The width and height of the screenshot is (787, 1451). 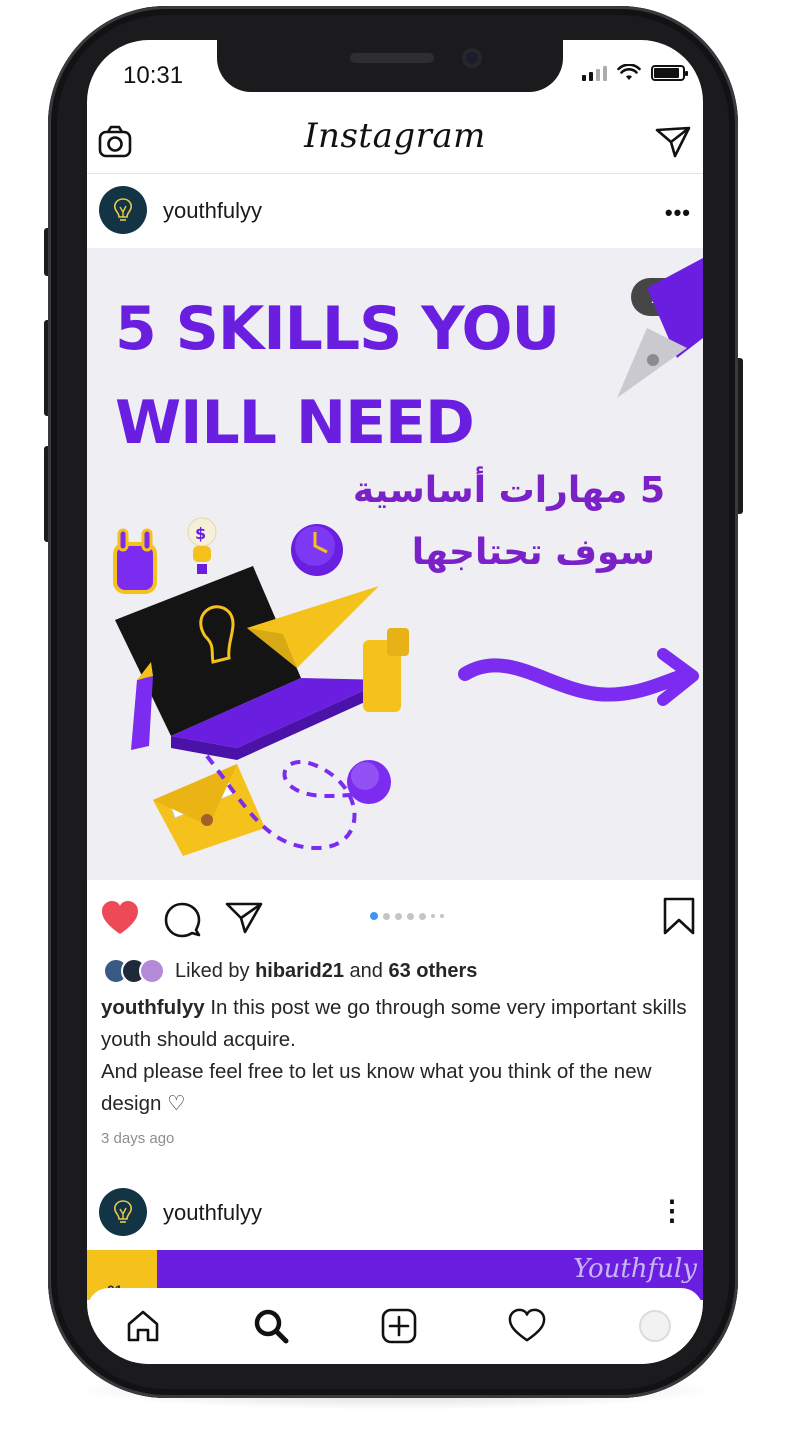 I want to click on share-icon, so click(x=244, y=918).